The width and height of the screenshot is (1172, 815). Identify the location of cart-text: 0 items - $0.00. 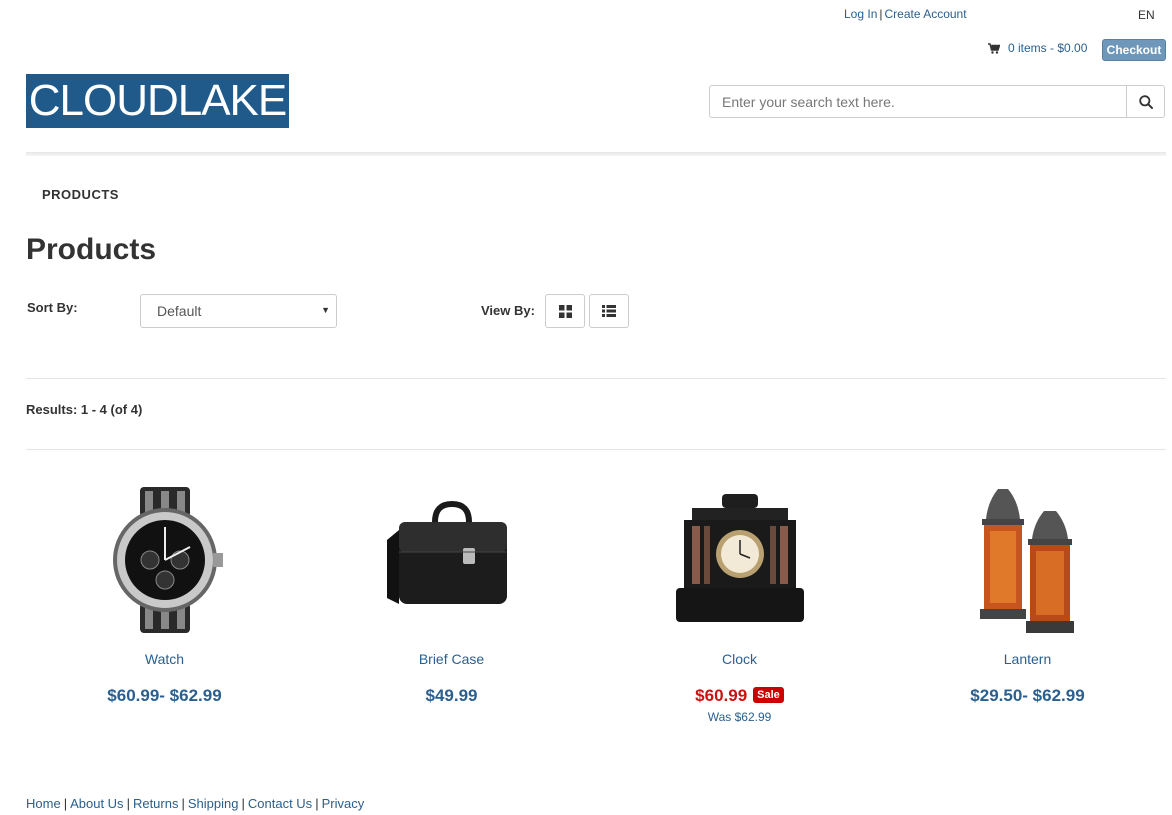
(1048, 48).